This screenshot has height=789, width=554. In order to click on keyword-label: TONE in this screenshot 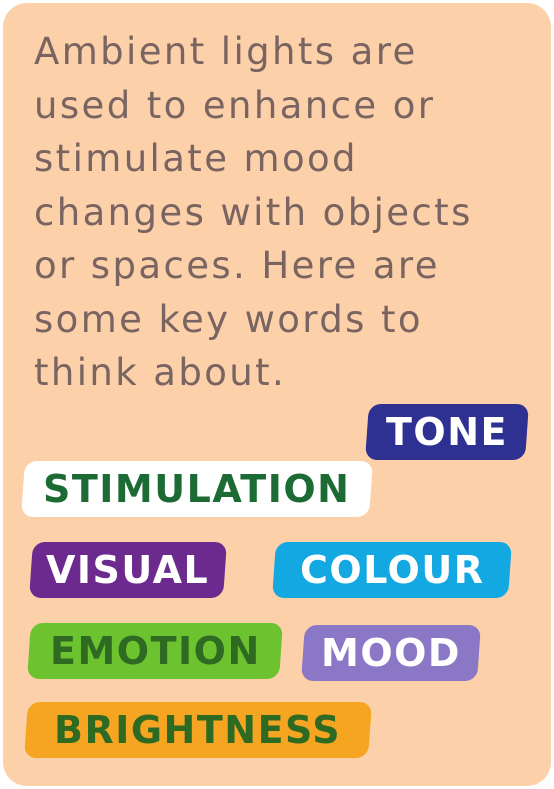, I will do `click(447, 432)`.